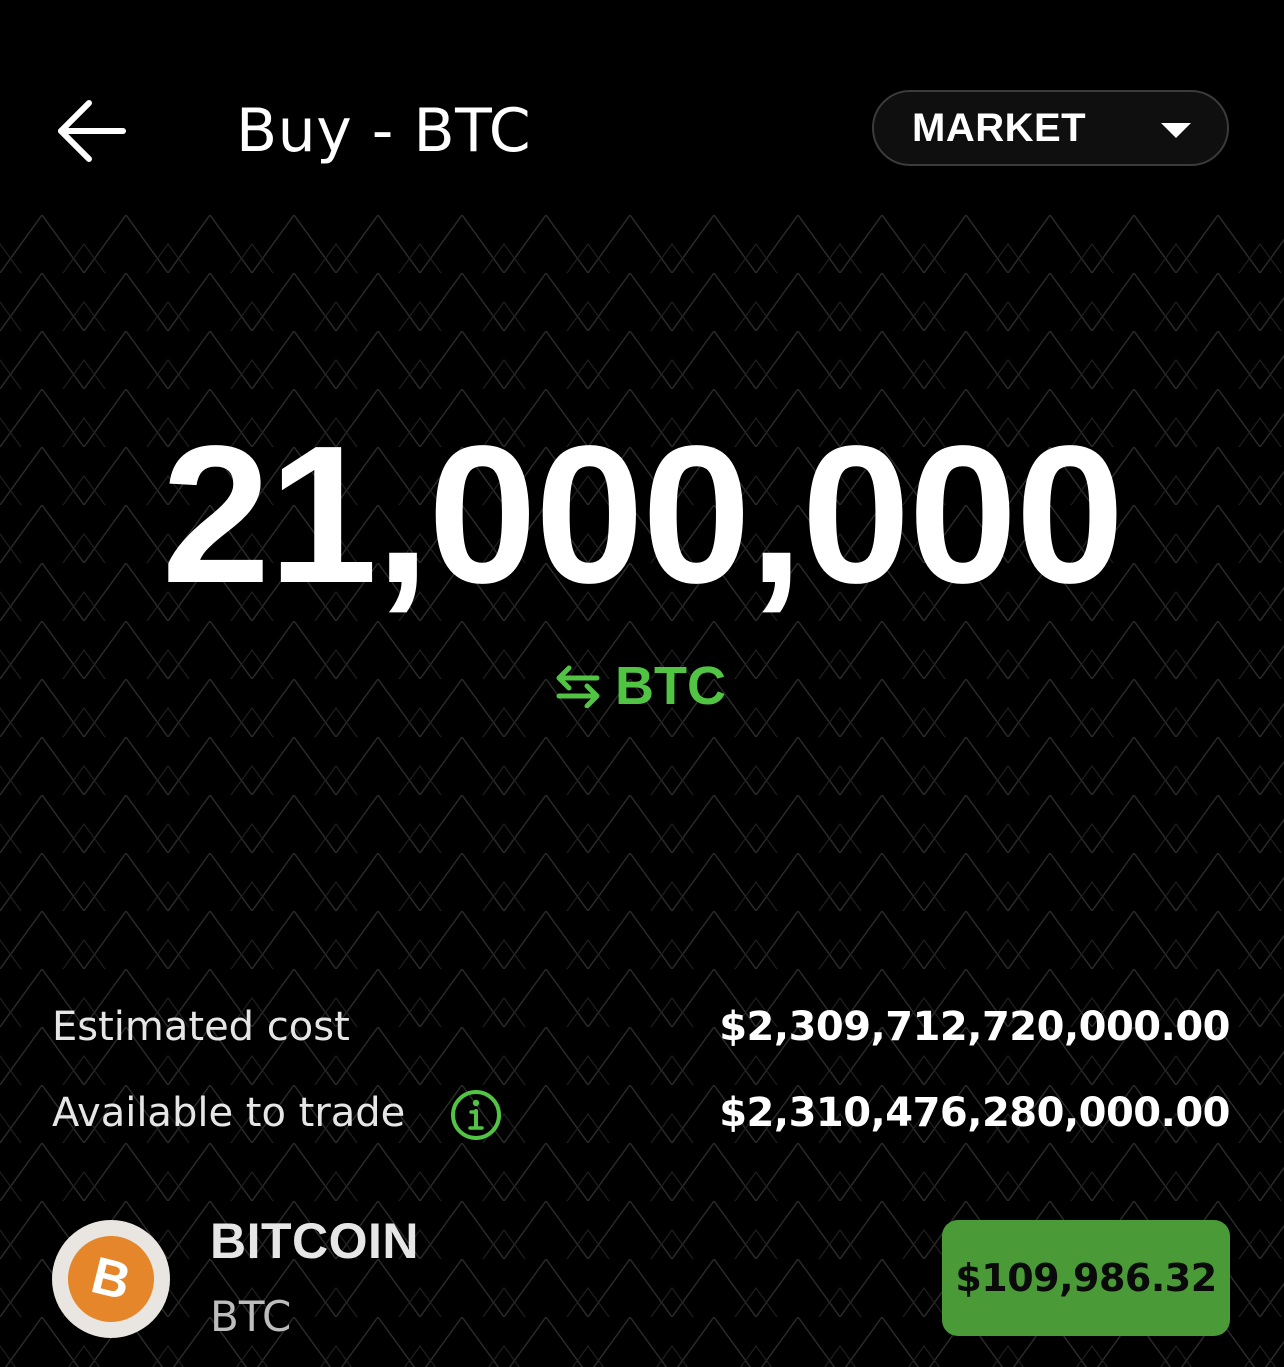 This screenshot has width=1284, height=1367. I want to click on unit-toggle-button: BTC, so click(639, 686).